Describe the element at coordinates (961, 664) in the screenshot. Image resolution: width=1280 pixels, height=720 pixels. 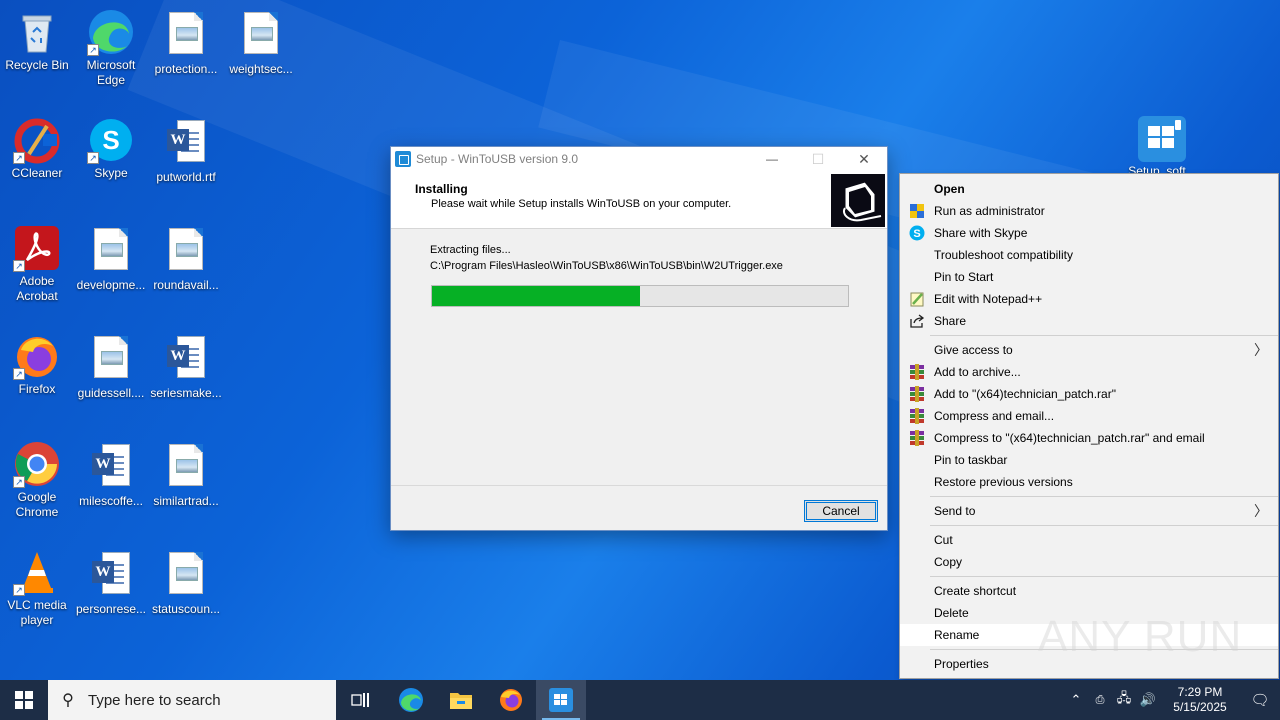
I see `menu-item-label: Properties` at that location.